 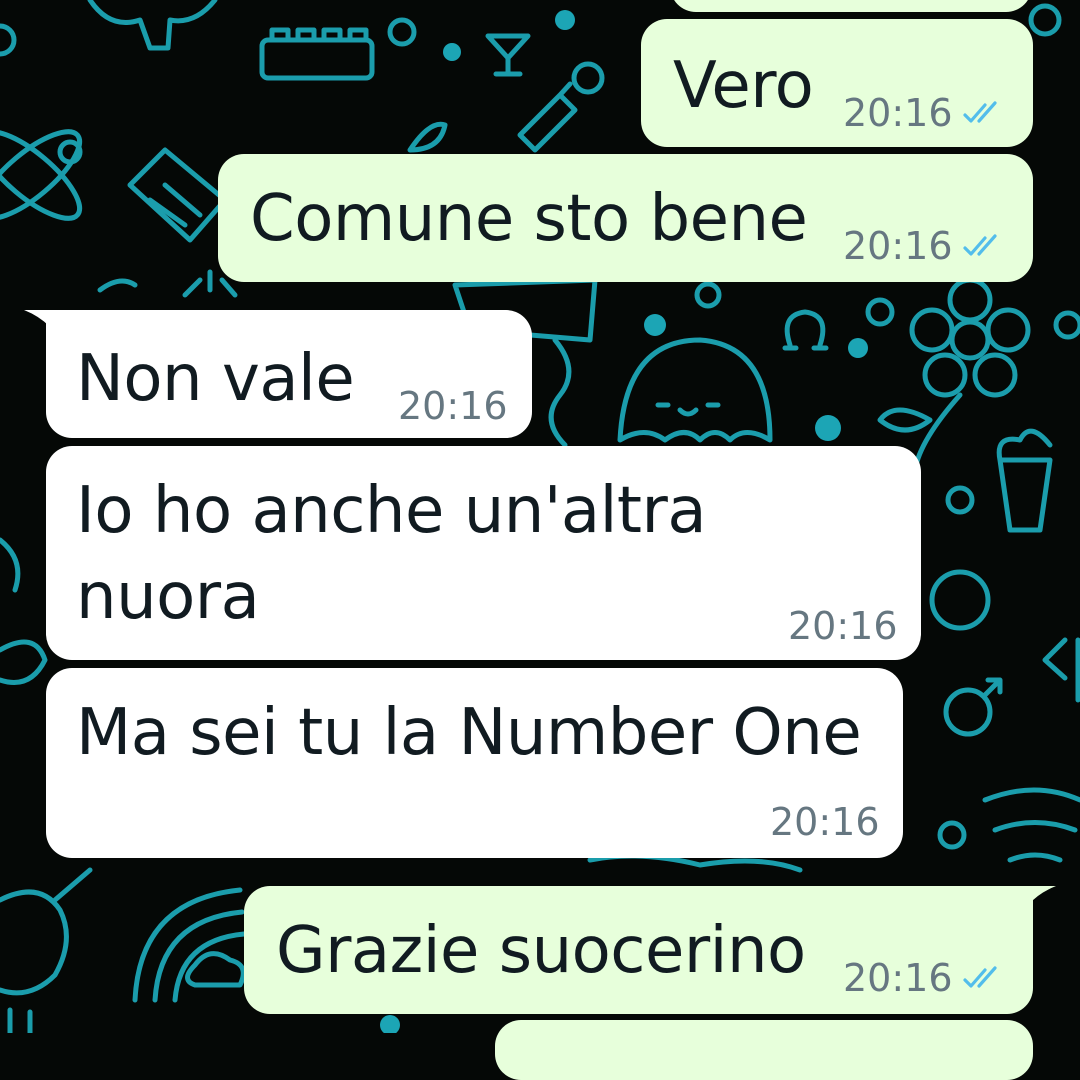 I want to click on message-bubble-partial-bottom, so click(x=764, y=1050).